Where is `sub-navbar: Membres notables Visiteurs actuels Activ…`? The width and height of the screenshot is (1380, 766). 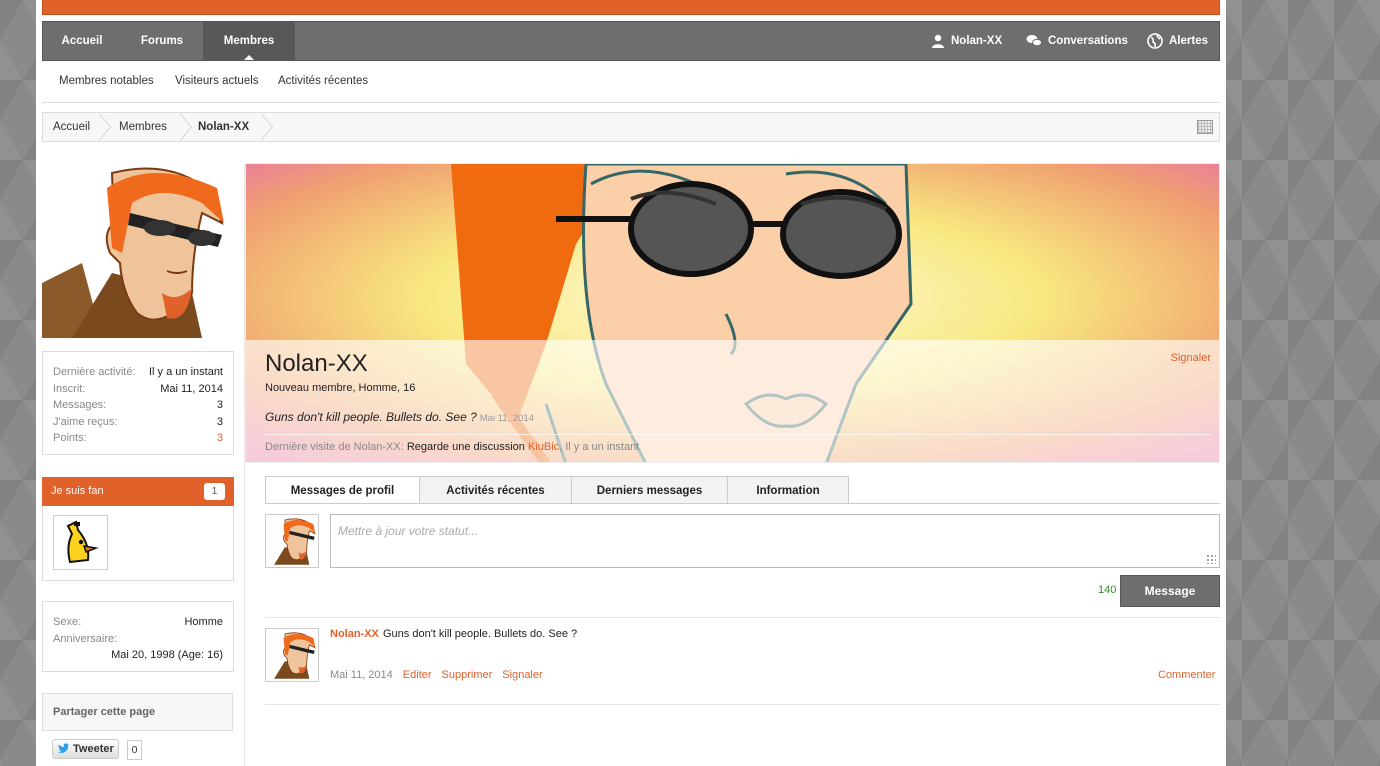
sub-navbar: Membres notables Visiteurs actuels Activ… is located at coordinates (631, 82).